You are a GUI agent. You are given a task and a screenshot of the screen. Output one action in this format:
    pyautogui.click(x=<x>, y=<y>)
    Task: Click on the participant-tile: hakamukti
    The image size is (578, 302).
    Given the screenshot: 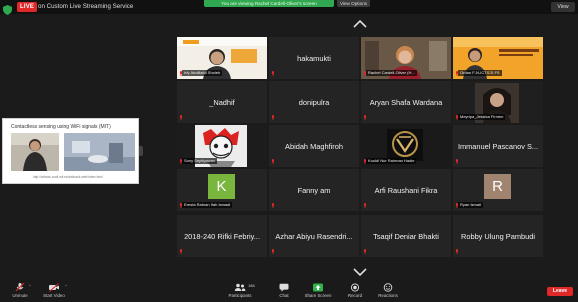 What is the action you would take?
    pyautogui.click(x=314, y=58)
    